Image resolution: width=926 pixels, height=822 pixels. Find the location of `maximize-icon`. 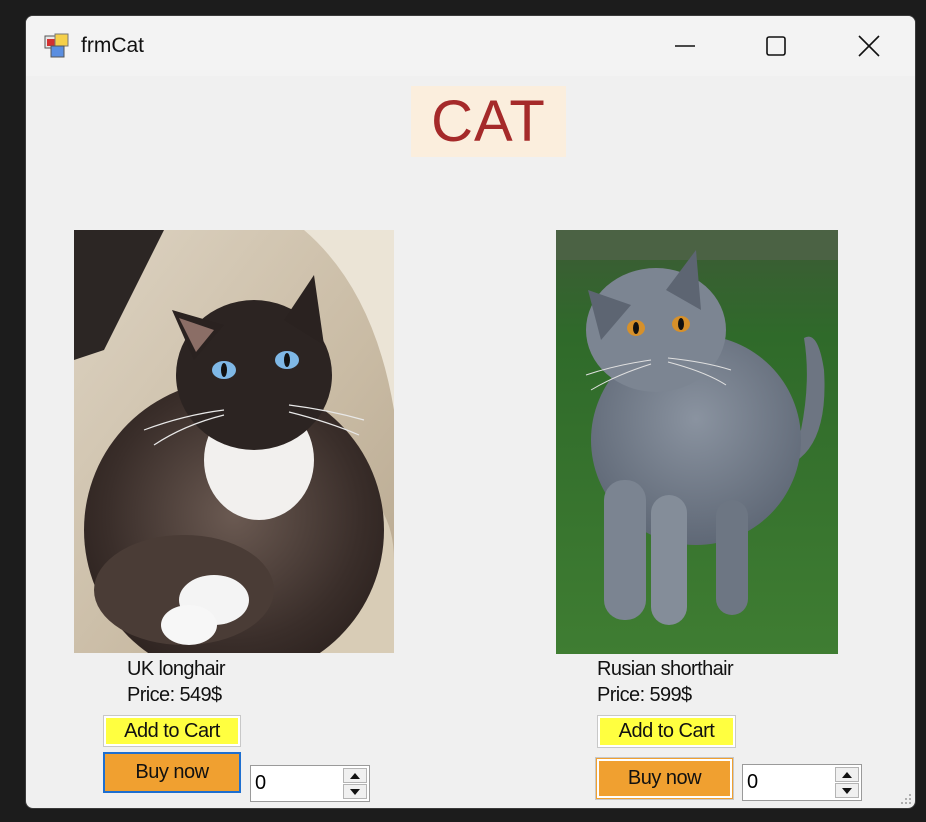

maximize-icon is located at coordinates (776, 46).